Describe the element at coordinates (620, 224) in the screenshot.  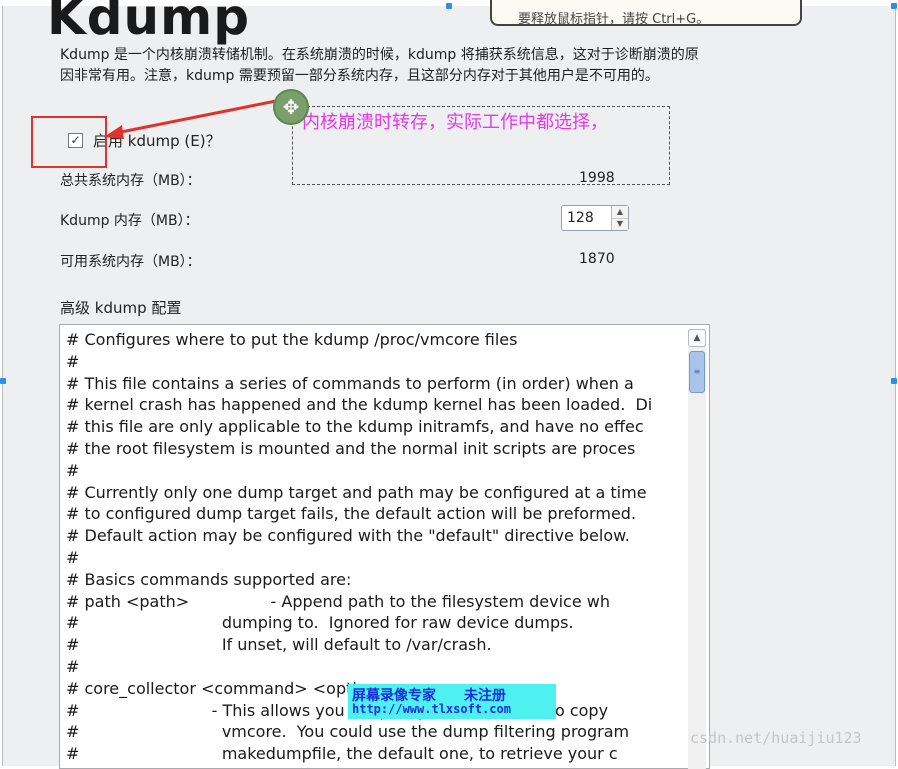
I see `spinner-down-icon: ▼` at that location.